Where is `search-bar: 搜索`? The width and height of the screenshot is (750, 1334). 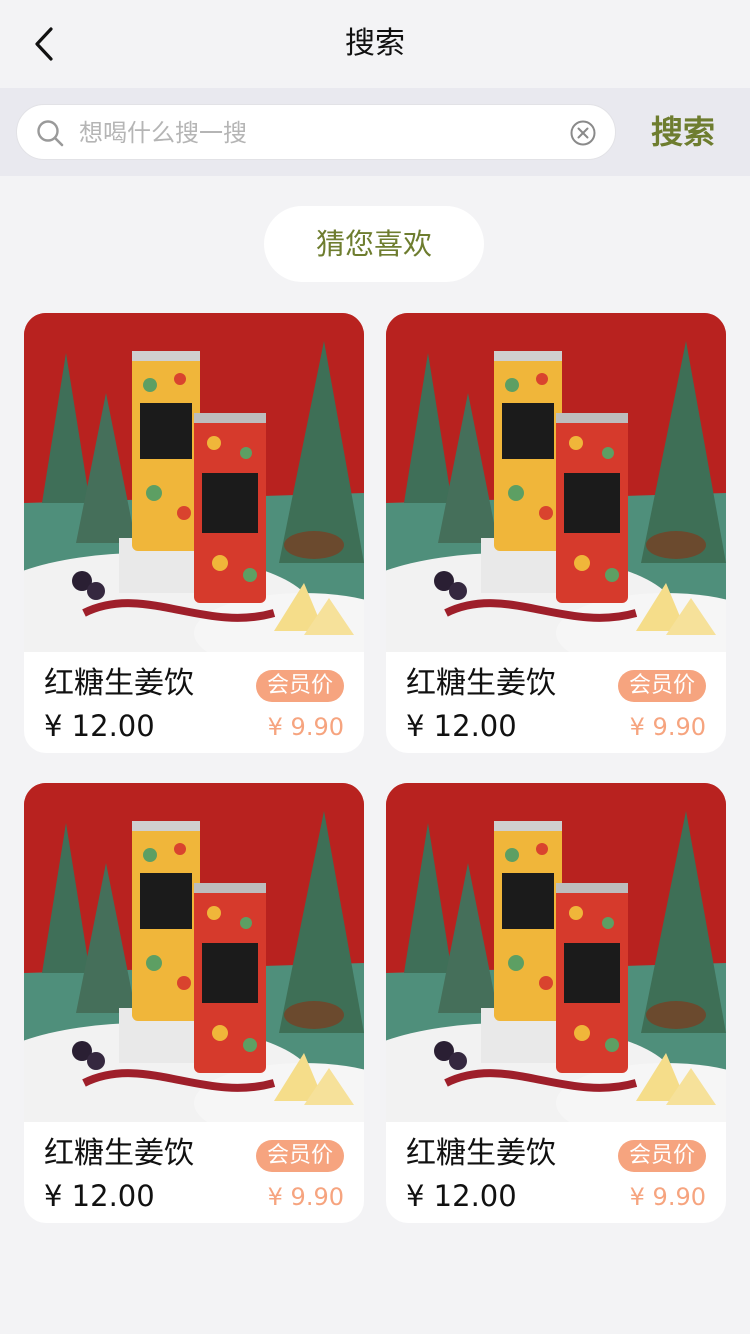
search-bar: 搜索 is located at coordinates (375, 132).